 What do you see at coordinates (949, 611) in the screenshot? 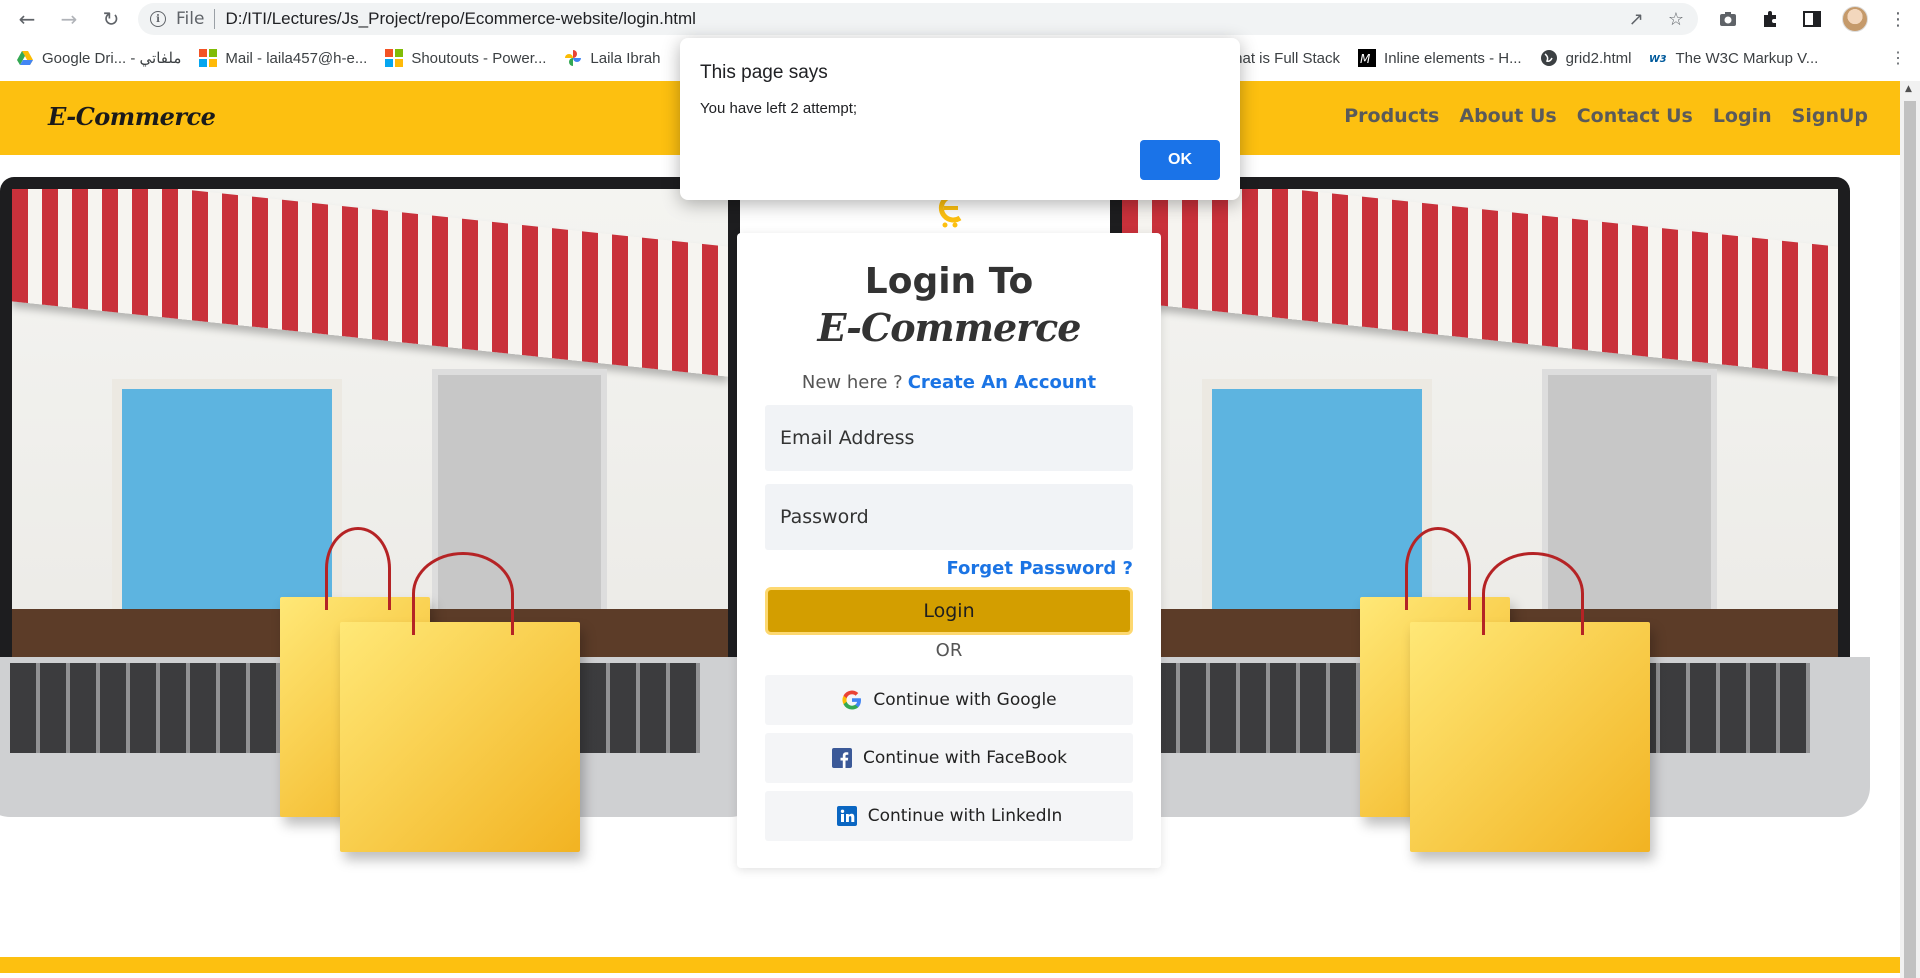
I see `login-button: Login` at bounding box center [949, 611].